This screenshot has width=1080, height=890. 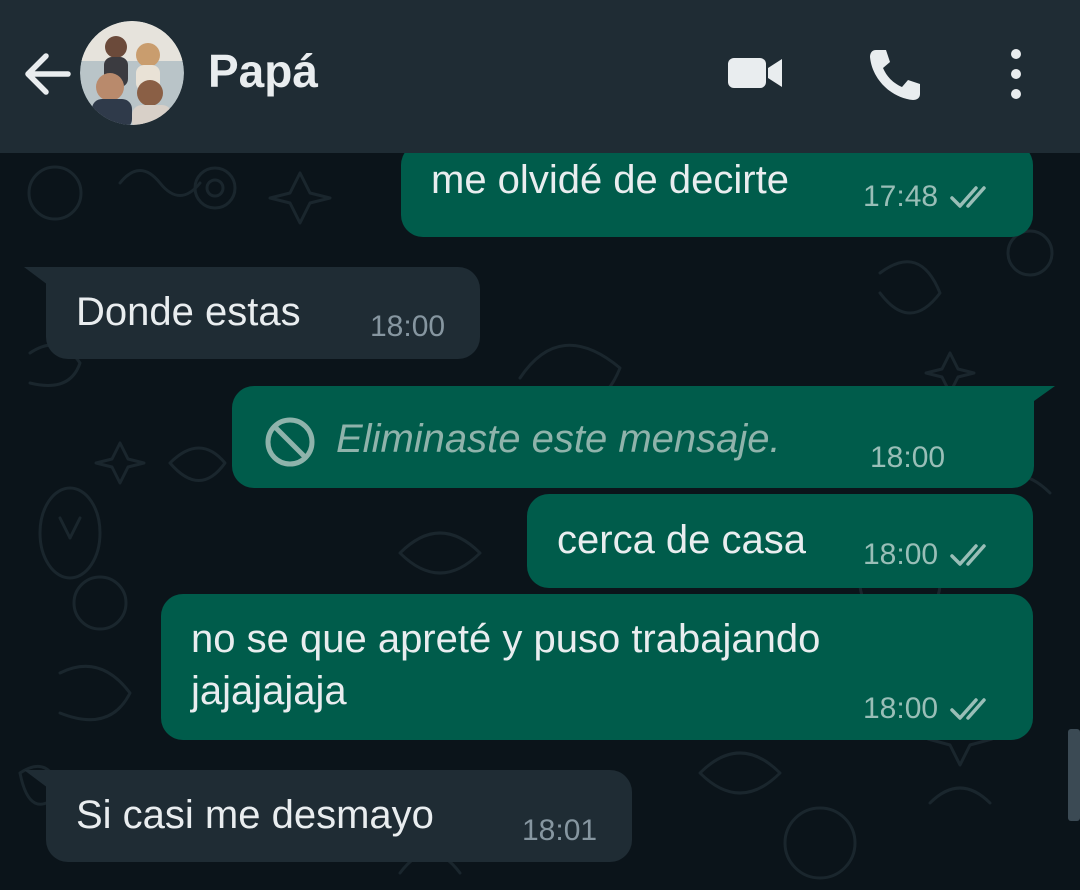 I want to click on message-text-line-1: no se que apreté y puso trabajando, so click(x=506, y=639).